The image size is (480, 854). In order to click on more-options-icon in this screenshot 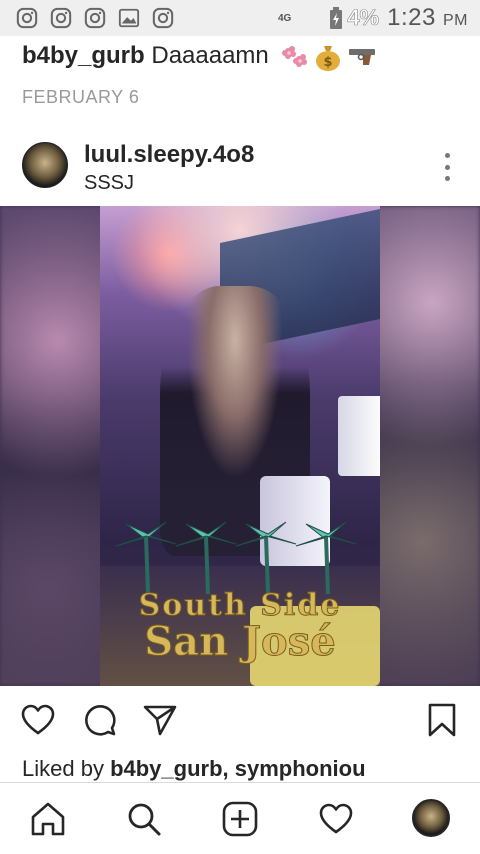, I will do `click(447, 167)`.